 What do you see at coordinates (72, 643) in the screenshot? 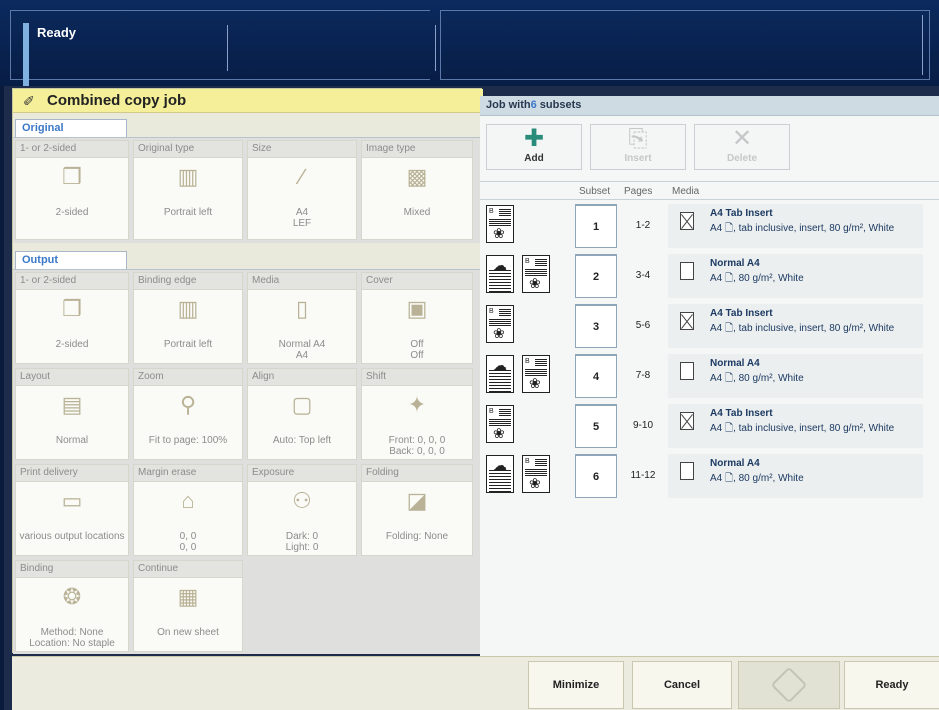
I see `setting-value-secondary: Location: No staple` at bounding box center [72, 643].